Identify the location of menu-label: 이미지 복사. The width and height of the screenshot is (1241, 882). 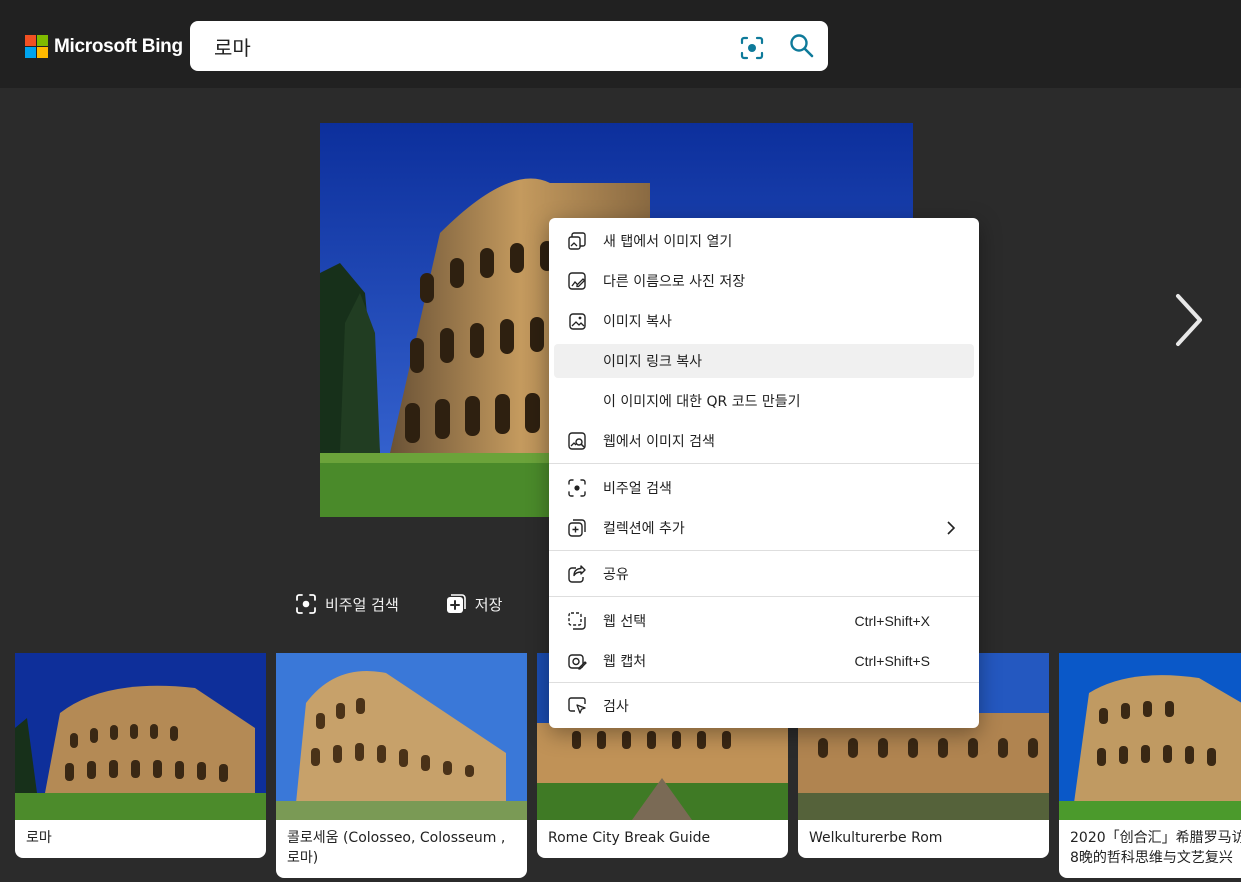
(637, 322).